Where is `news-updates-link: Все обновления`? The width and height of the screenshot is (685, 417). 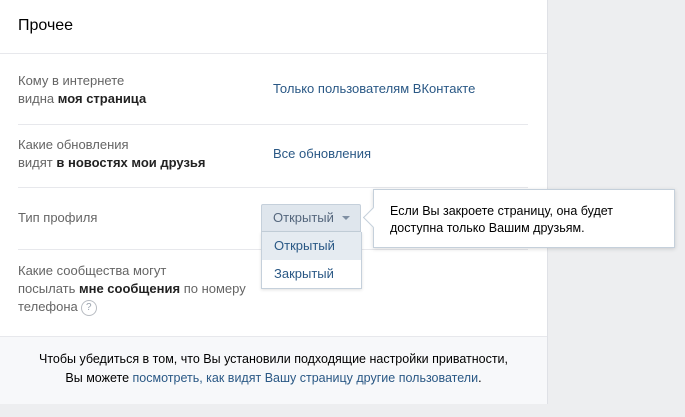
news-updates-link: Все обновления is located at coordinates (322, 154).